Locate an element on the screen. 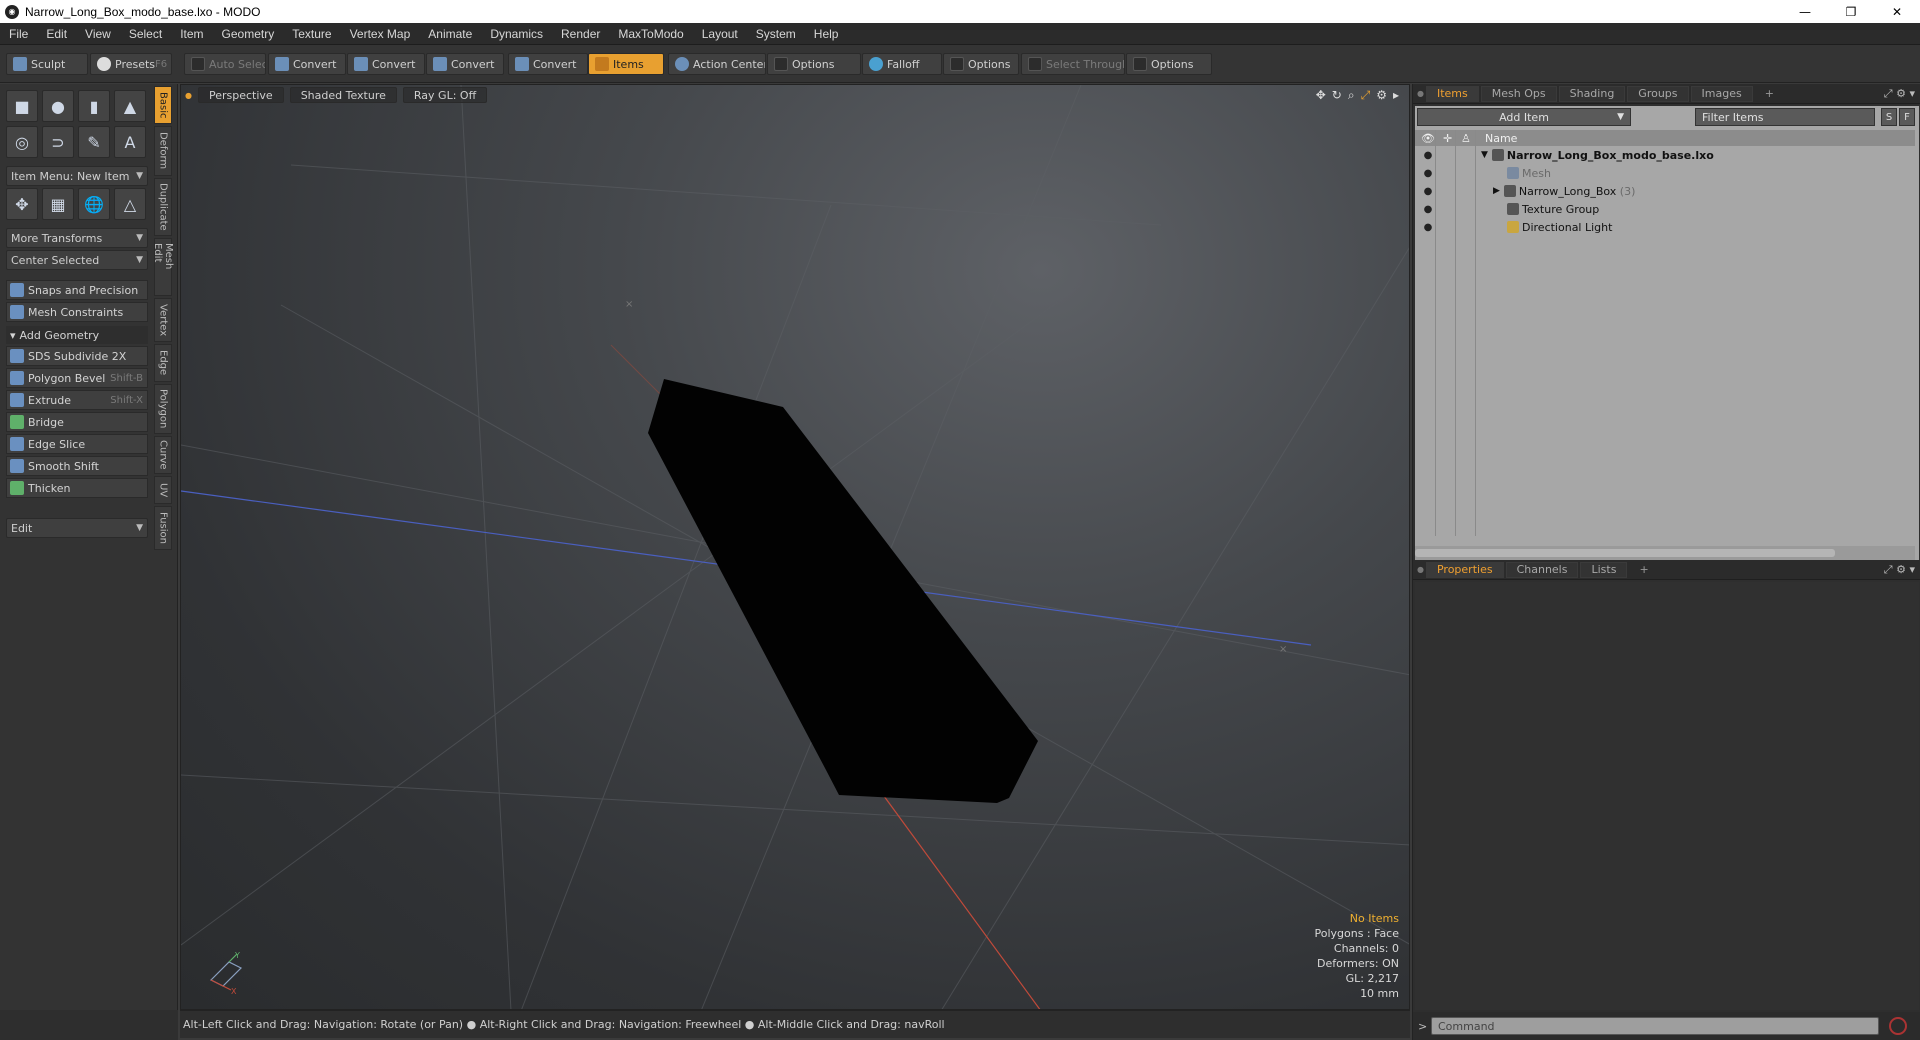  menu-select: Select is located at coordinates (145, 34).